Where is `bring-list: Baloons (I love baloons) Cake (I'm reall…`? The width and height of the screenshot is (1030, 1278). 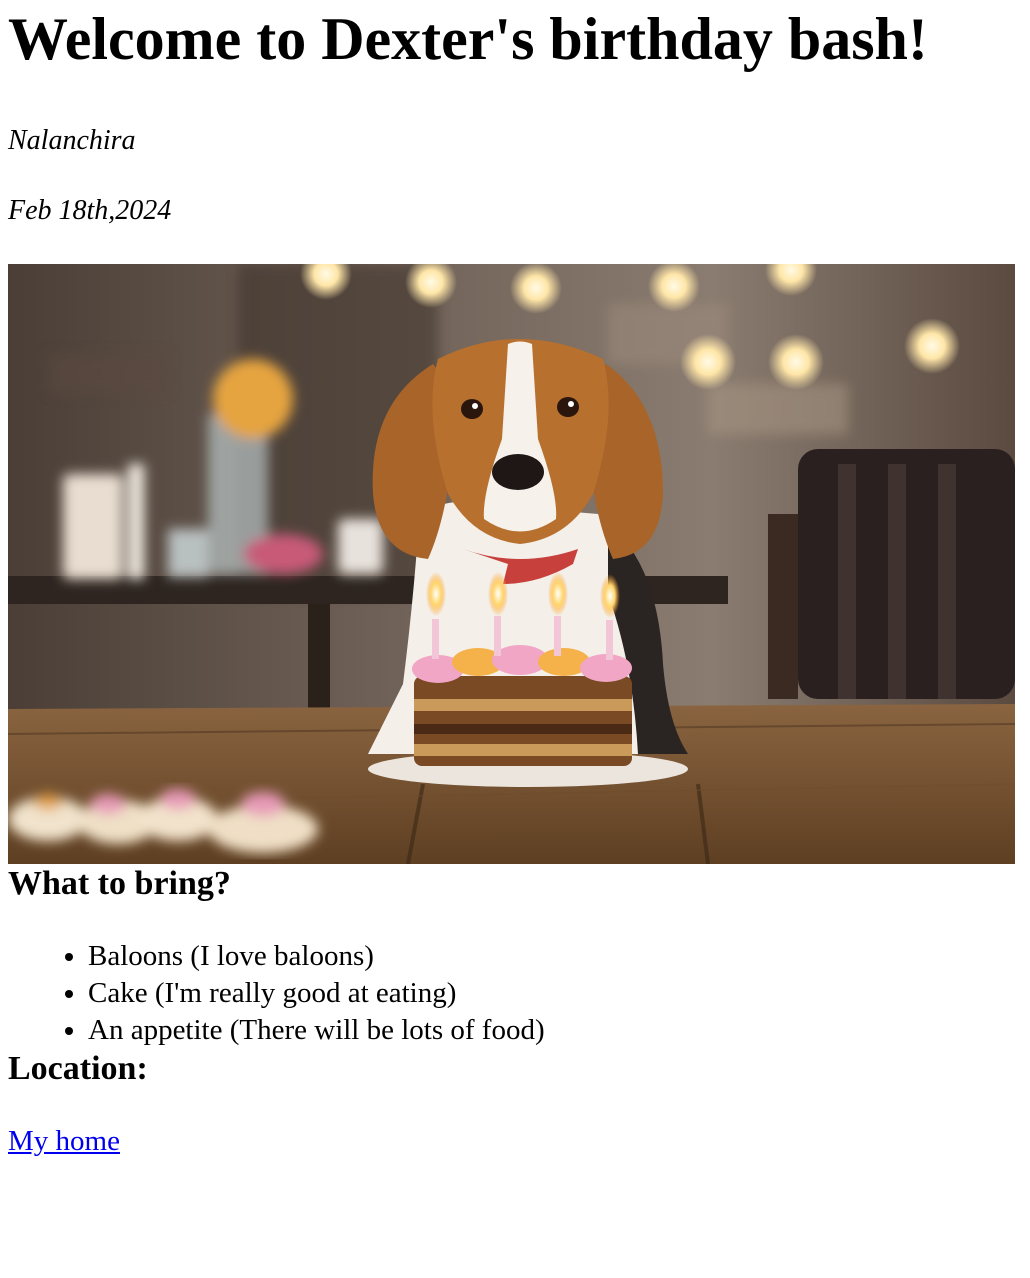 bring-list: Baloons (I love baloons) Cake (I'm reall… is located at coordinates (515, 993).